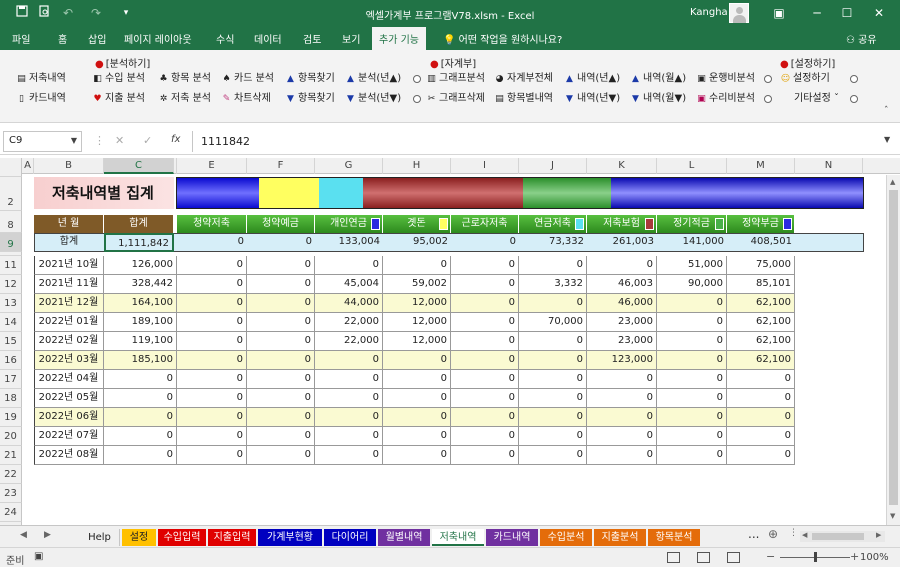 Image resolution: width=900 pixels, height=567 pixels. What do you see at coordinates (11, 474) in the screenshot?
I see `row-header: 22` at bounding box center [11, 474].